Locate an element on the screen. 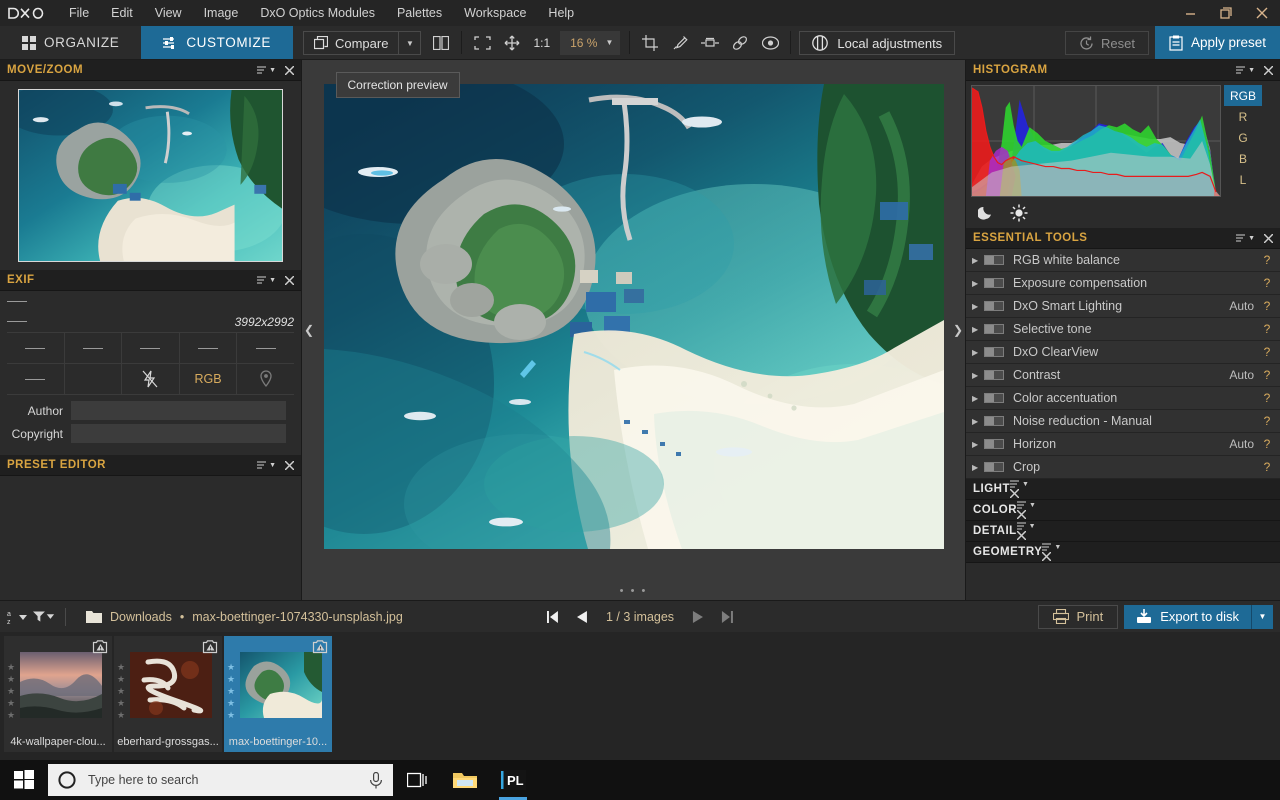 This screenshot has width=1280, height=800. menu-help: Help is located at coordinates (561, 13).